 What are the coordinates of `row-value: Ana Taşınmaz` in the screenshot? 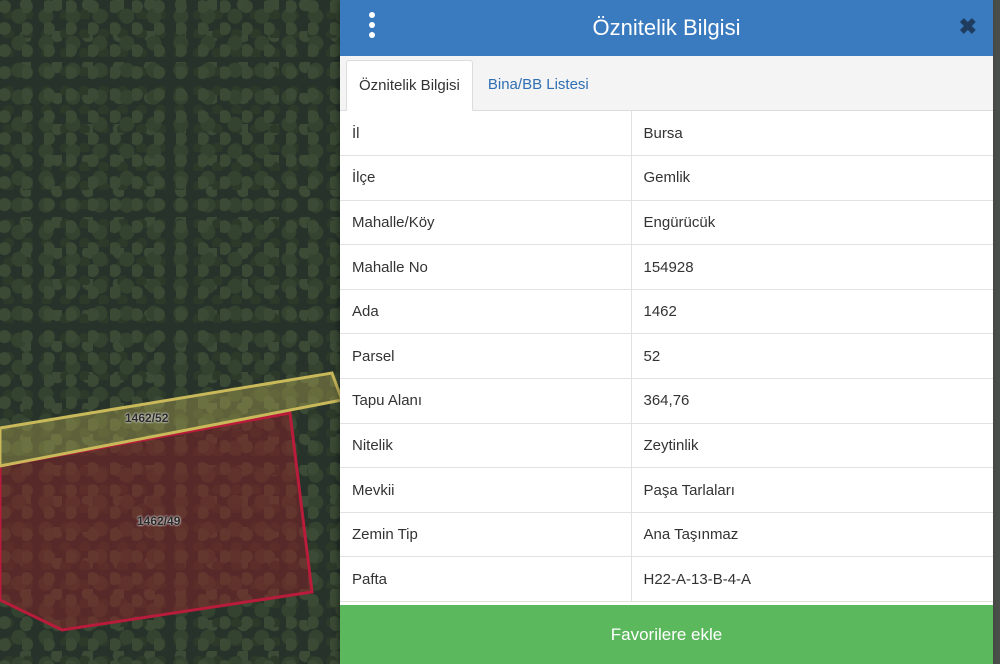 It's located at (812, 535).